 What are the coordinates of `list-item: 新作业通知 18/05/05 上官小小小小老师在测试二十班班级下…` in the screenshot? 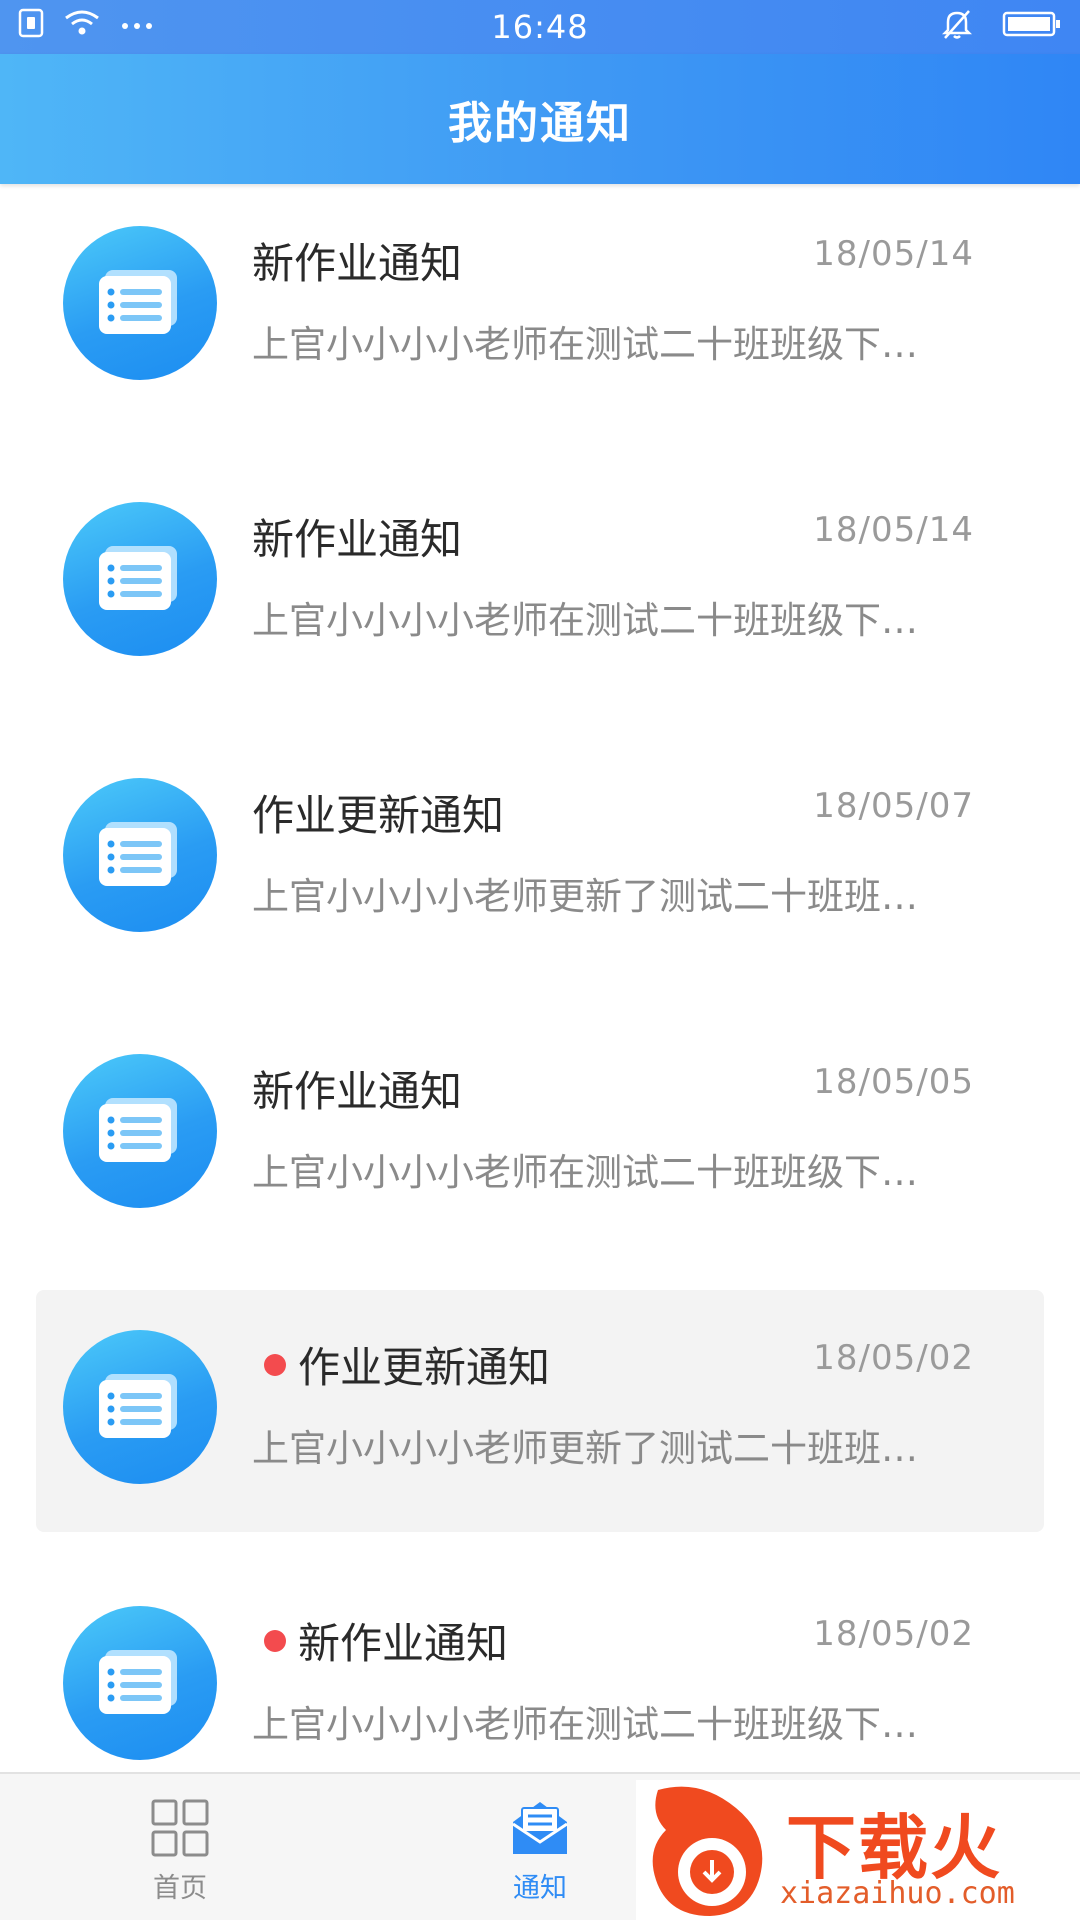 It's located at (540, 1135).